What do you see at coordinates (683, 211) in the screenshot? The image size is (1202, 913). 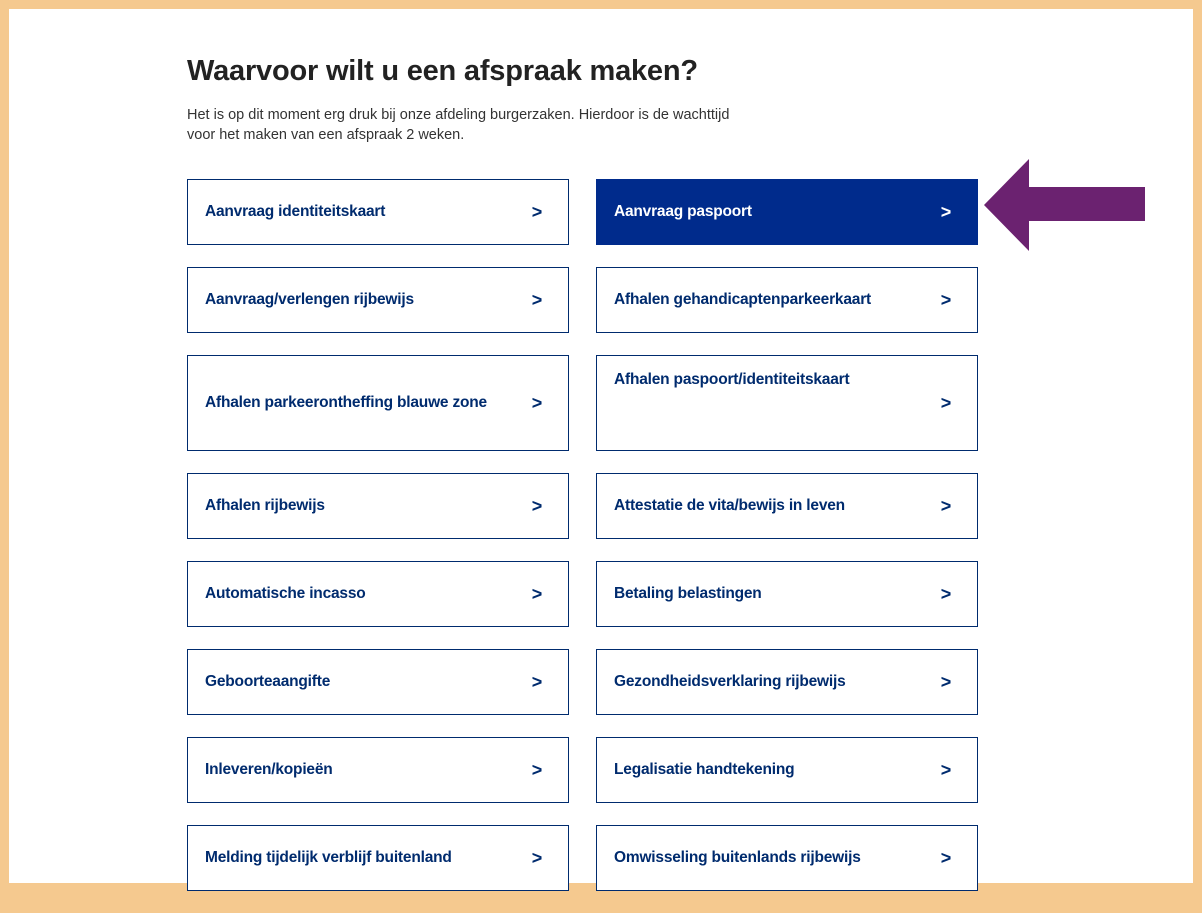 I see `option-label: Aanvraag paspoort` at bounding box center [683, 211].